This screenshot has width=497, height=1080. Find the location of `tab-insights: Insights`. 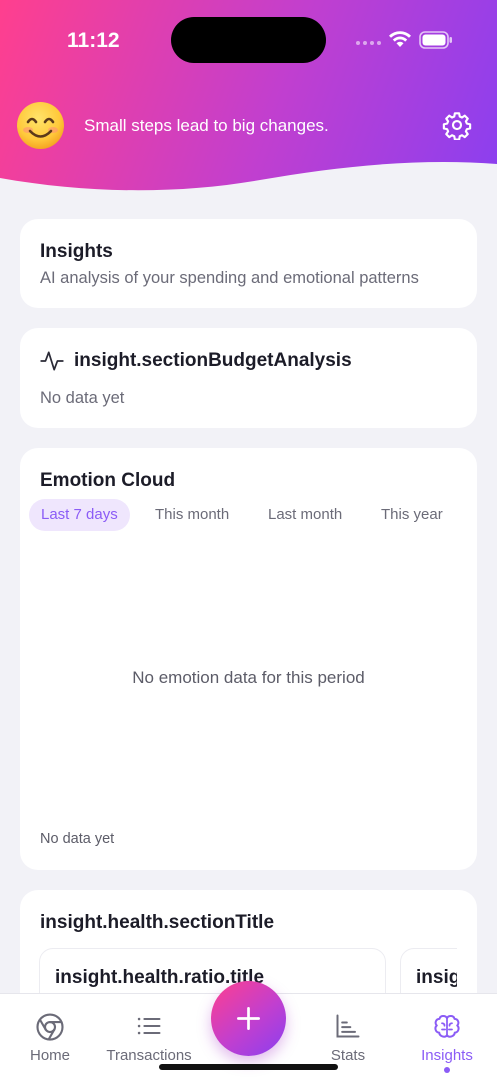

tab-insights: Insights is located at coordinates (447, 1037).